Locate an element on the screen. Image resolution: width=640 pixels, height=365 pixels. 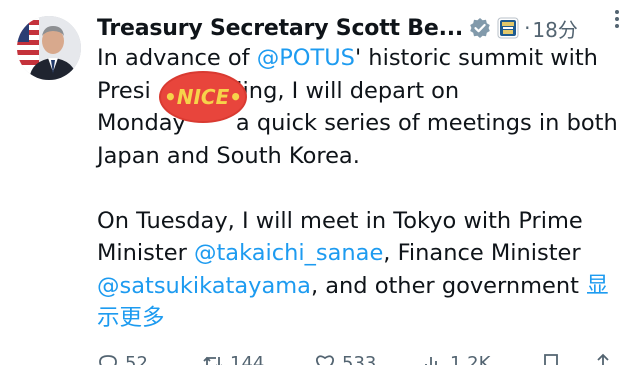
tweet-header: Treasury Secretary Scott Be... · 18分 is located at coordinates (364, 28).